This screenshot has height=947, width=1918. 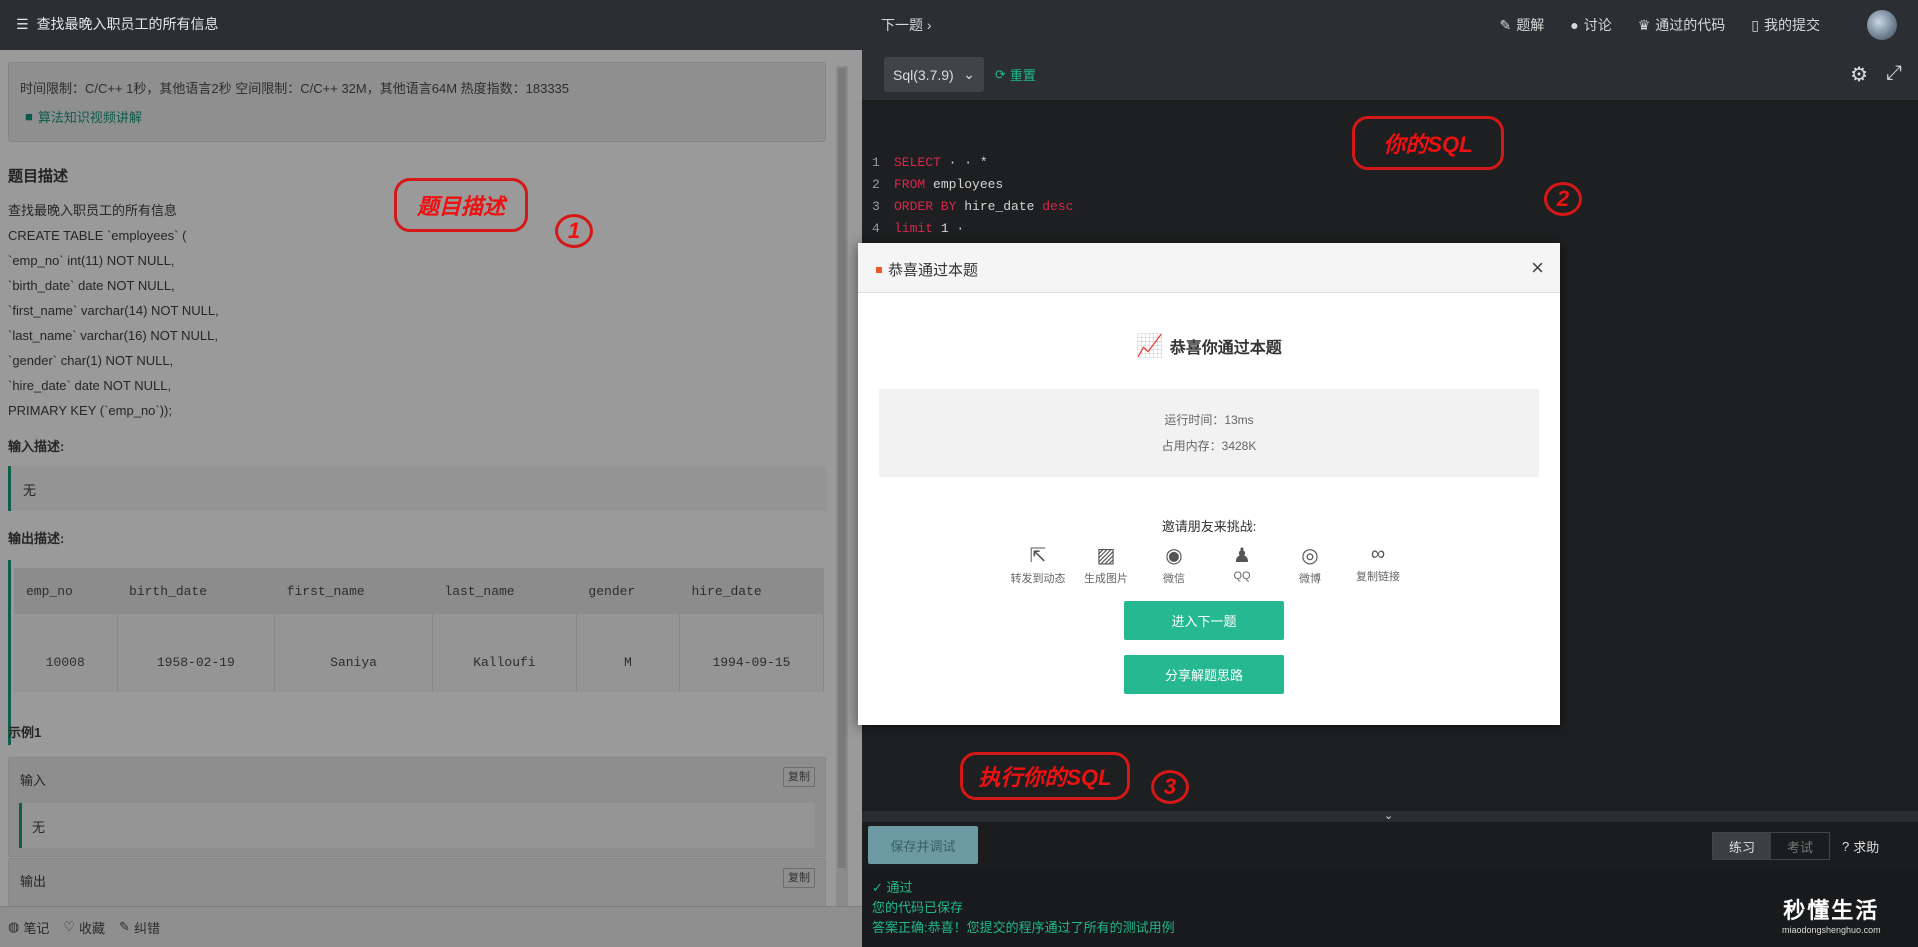 What do you see at coordinates (29, 116) in the screenshot?
I see `video-icon: ■` at bounding box center [29, 116].